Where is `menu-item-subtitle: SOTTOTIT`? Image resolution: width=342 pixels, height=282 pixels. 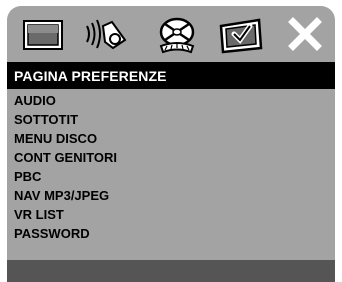 menu-item-subtitle: SOTTOTIT is located at coordinates (171, 119).